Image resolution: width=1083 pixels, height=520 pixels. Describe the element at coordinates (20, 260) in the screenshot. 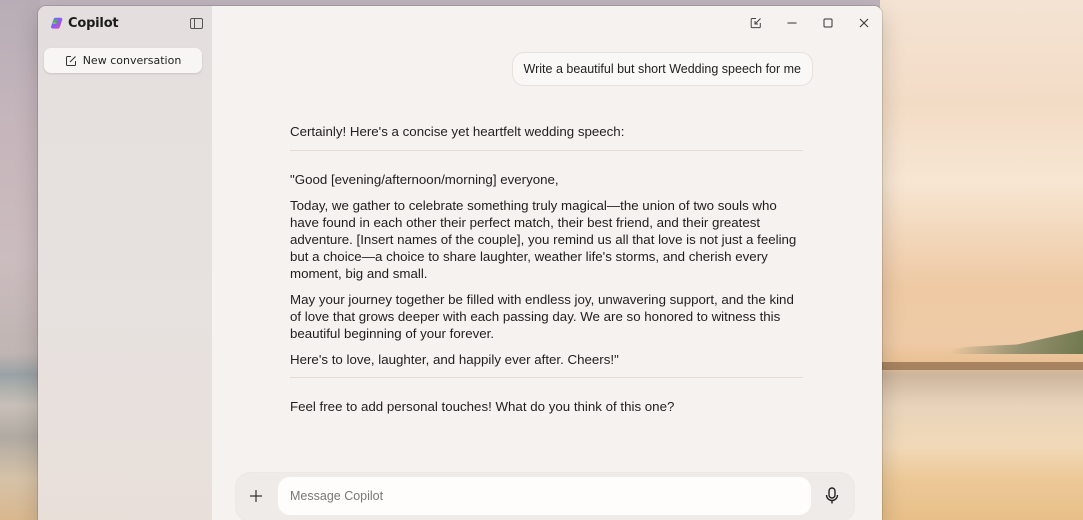

I see `desktop-wallpaper-left` at that location.